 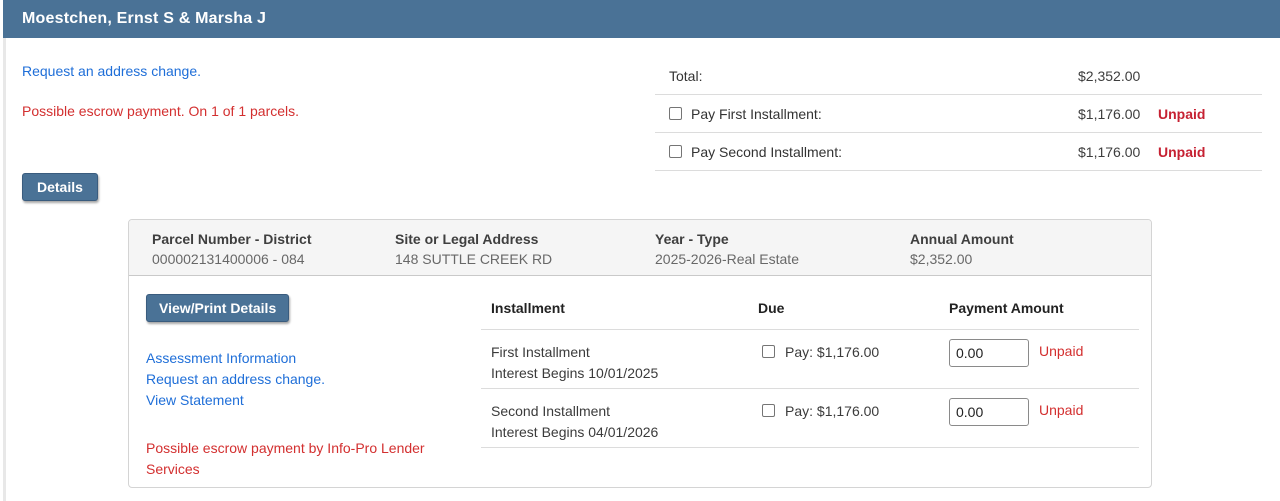 What do you see at coordinates (144, 18) in the screenshot?
I see `page-title: Moestchen, Ernst S & Marsha J` at bounding box center [144, 18].